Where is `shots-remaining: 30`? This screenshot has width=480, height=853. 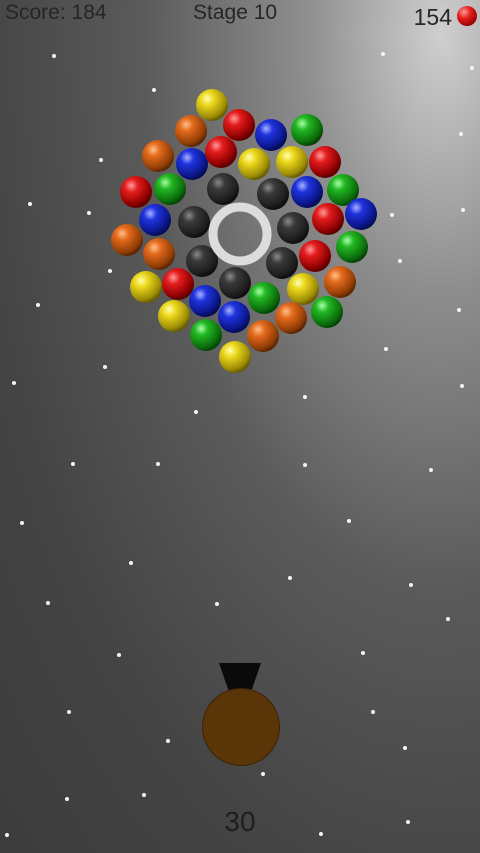
shots-remaining: 30 is located at coordinates (240, 821).